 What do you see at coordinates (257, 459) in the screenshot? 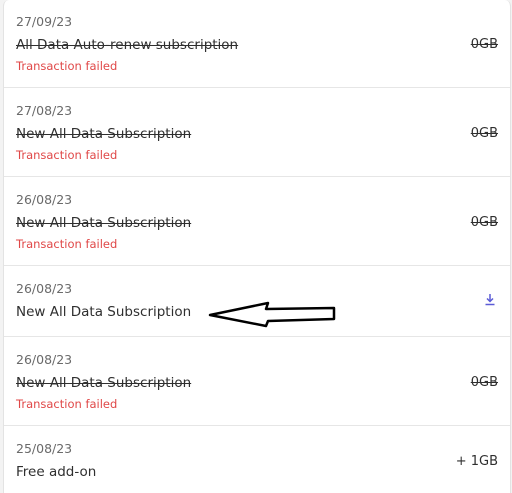
I see `transaction-row: 25/08/23 Free add-on + 1GB` at bounding box center [257, 459].